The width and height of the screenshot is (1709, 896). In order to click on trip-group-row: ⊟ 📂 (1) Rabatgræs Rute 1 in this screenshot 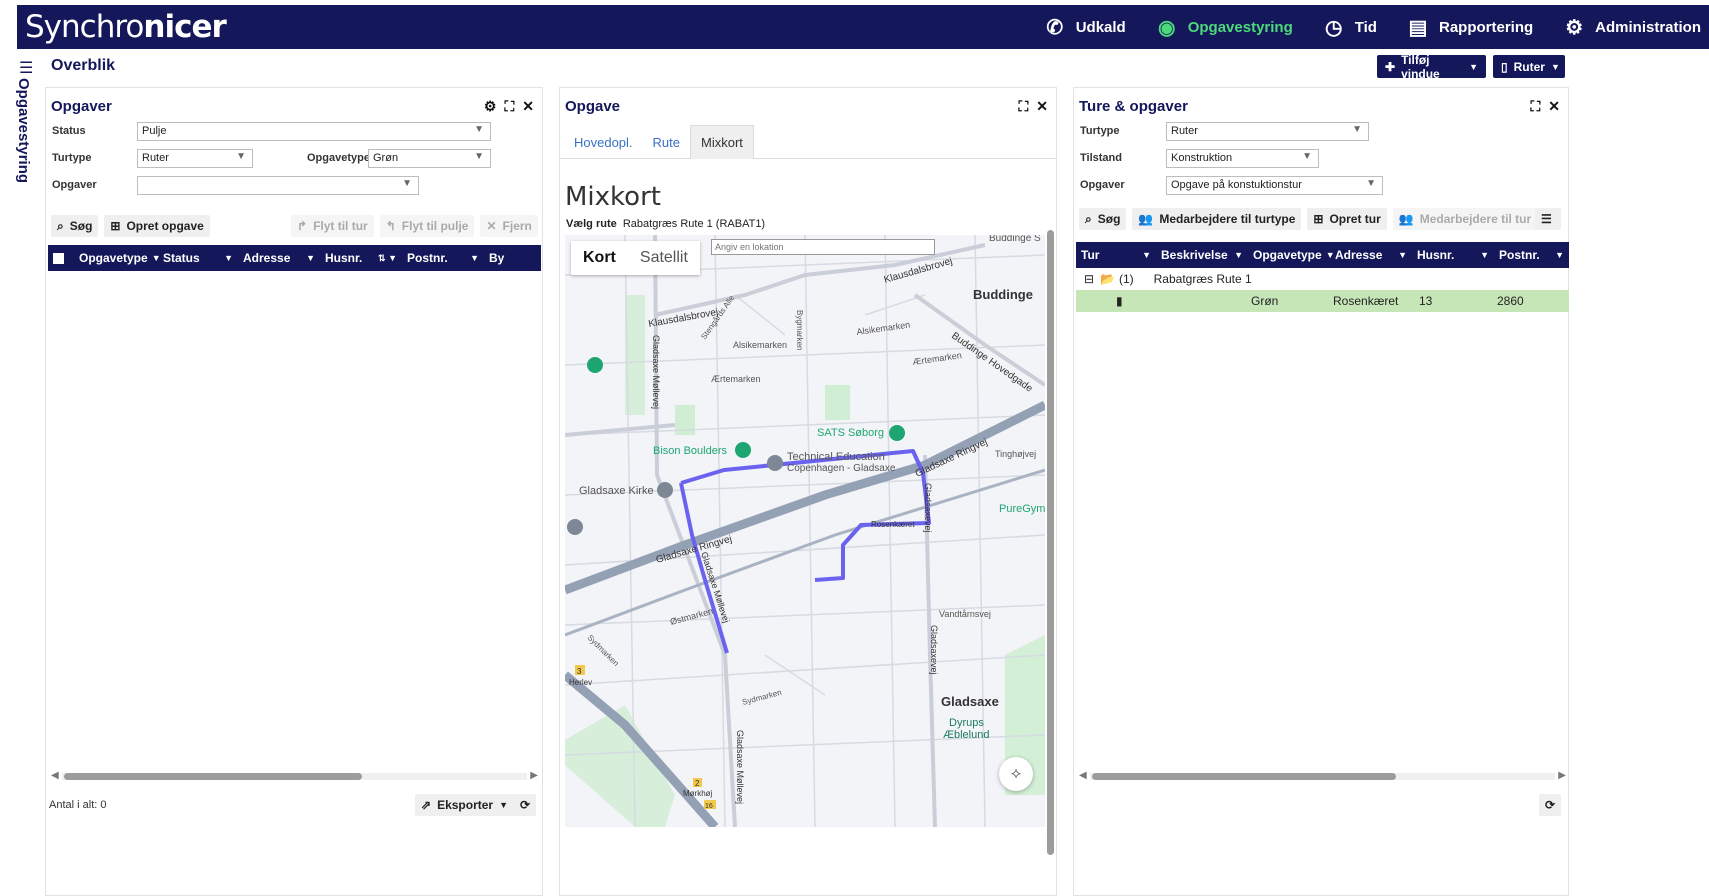, I will do `click(1322, 279)`.